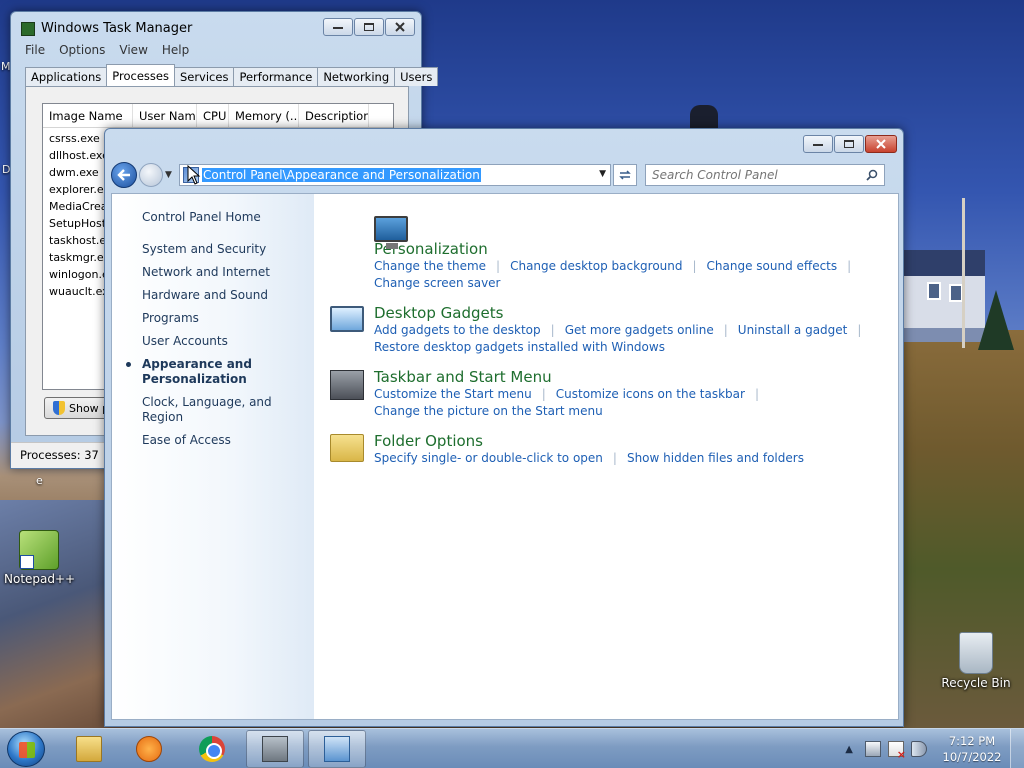 Image resolution: width=1024 pixels, height=768 pixels. What do you see at coordinates (347, 448) in the screenshot?
I see `folder-options-icon` at bounding box center [347, 448].